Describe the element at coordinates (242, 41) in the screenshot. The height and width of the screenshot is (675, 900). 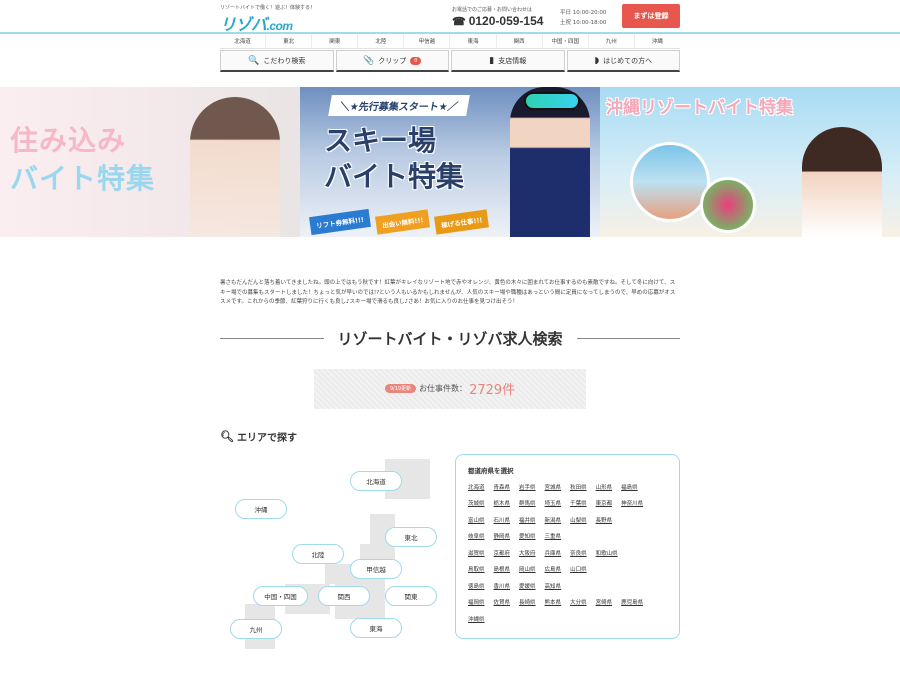
I see `region-nav-hokkaido: 北海道` at that location.